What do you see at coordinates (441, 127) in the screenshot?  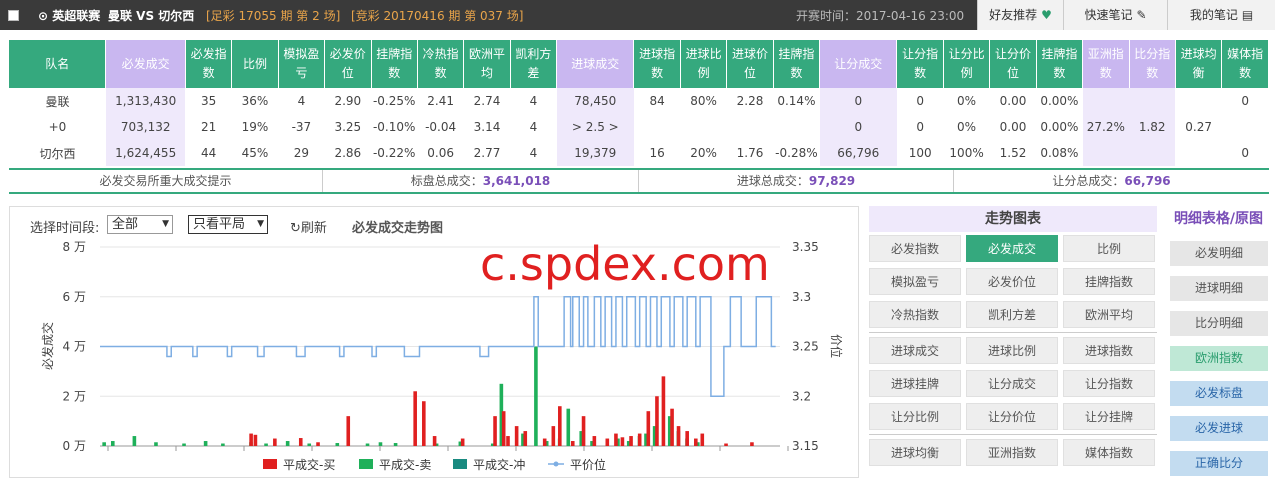 I see `table-cell: -0.04` at bounding box center [441, 127].